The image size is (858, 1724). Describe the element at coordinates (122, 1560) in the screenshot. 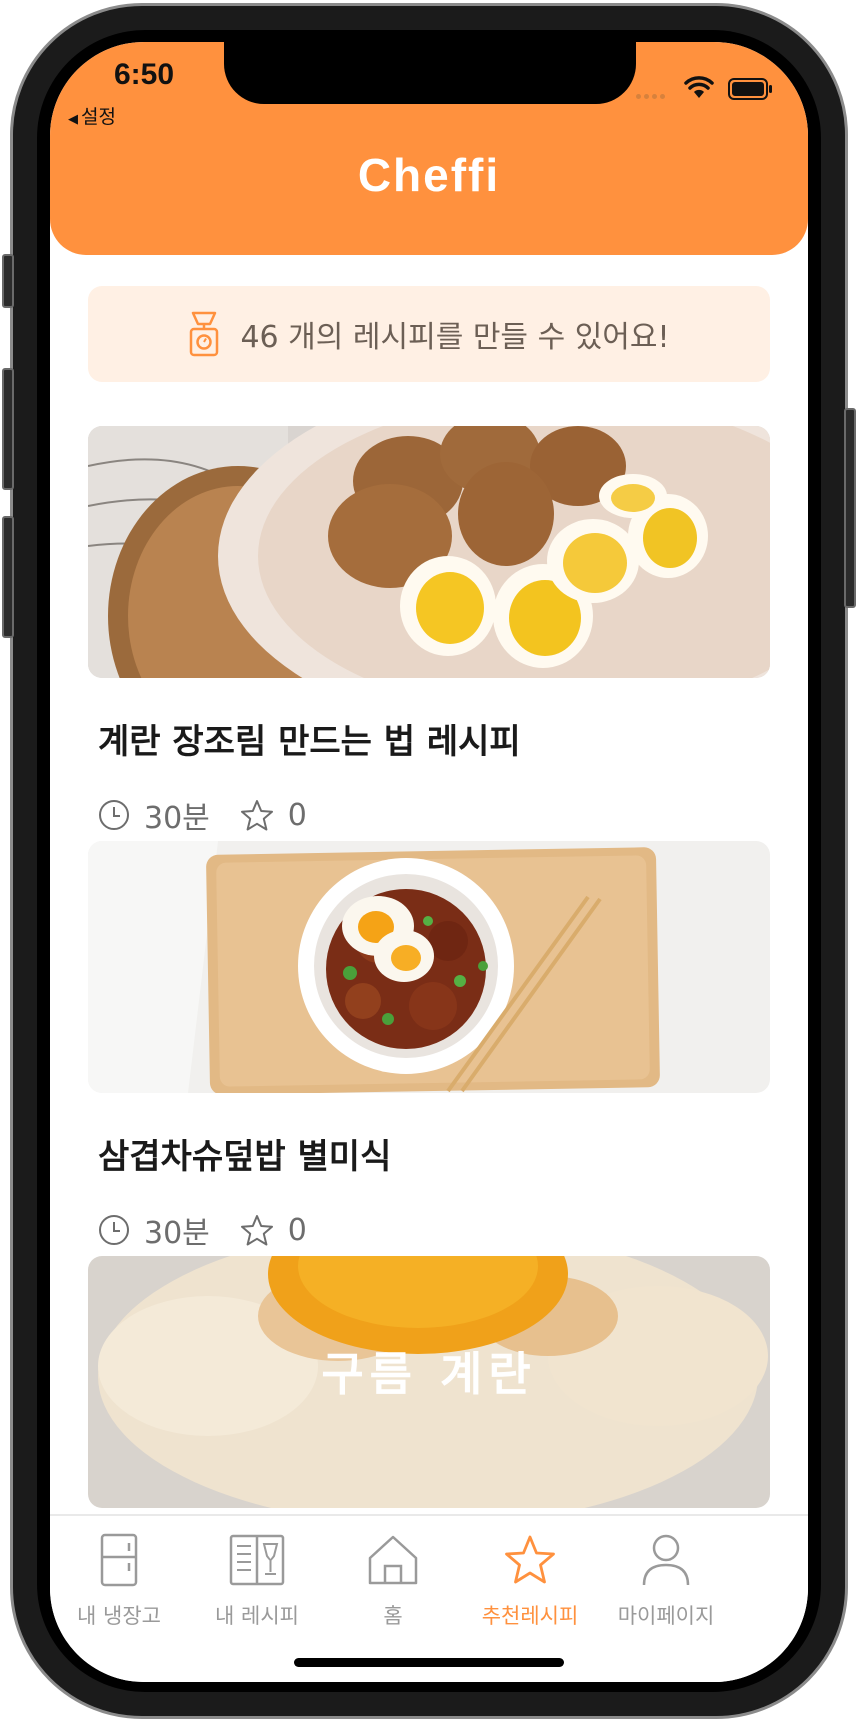

I see `fridge-icon` at that location.